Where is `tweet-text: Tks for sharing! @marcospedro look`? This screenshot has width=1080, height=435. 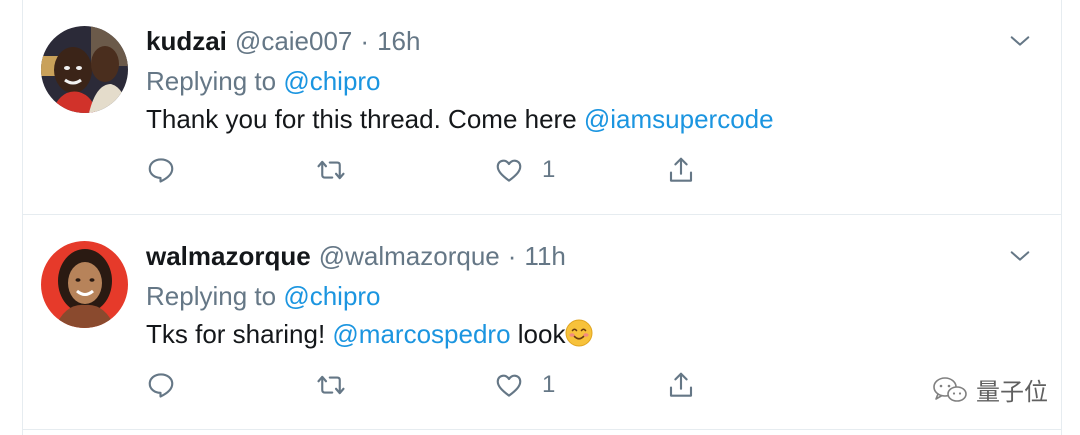 tweet-text: Tks for sharing! @marcospedro look is located at coordinates (369, 334).